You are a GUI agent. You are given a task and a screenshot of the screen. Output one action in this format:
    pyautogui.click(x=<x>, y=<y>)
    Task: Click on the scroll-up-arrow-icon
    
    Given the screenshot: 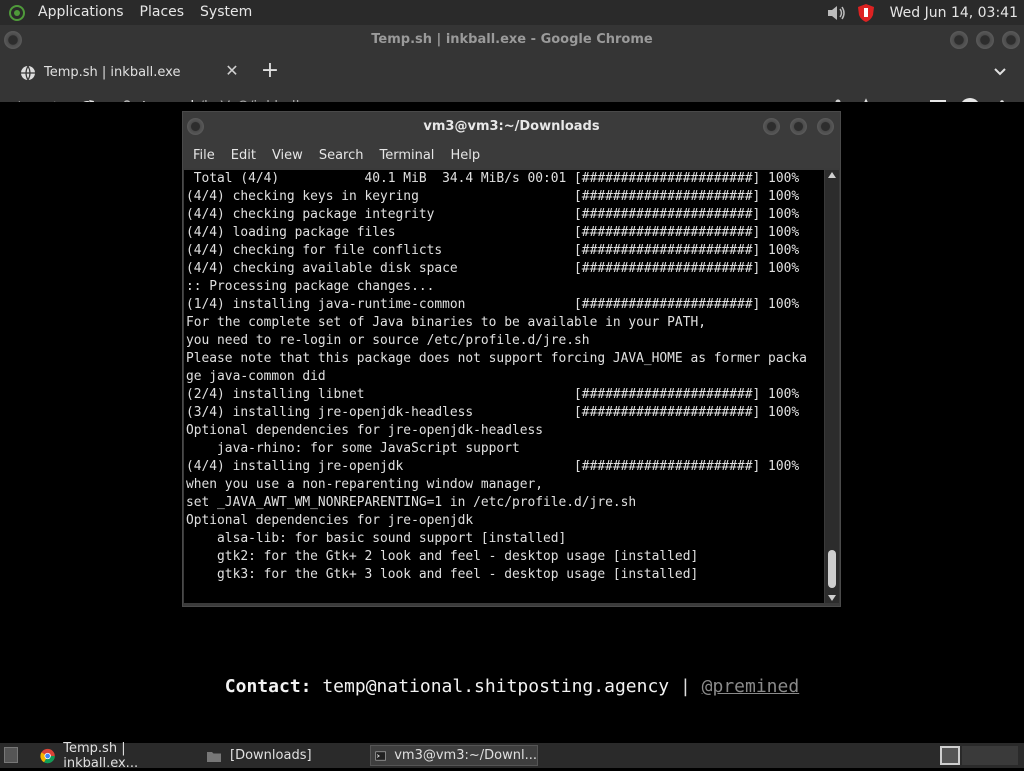 What is the action you would take?
    pyautogui.click(x=832, y=175)
    